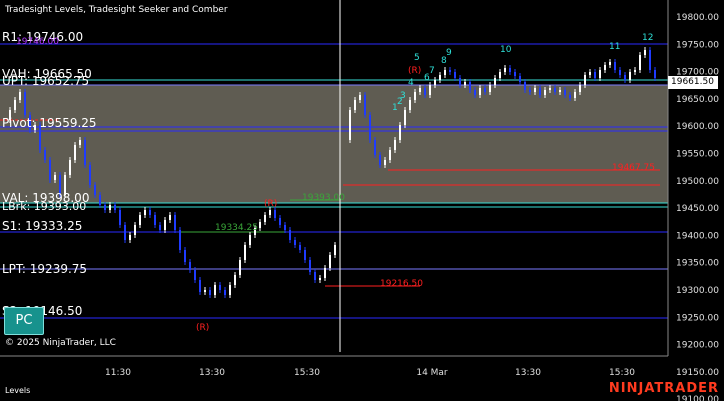 The image size is (724, 401). I want to click on upt-label: UPT: 19652.75, so click(46, 81).